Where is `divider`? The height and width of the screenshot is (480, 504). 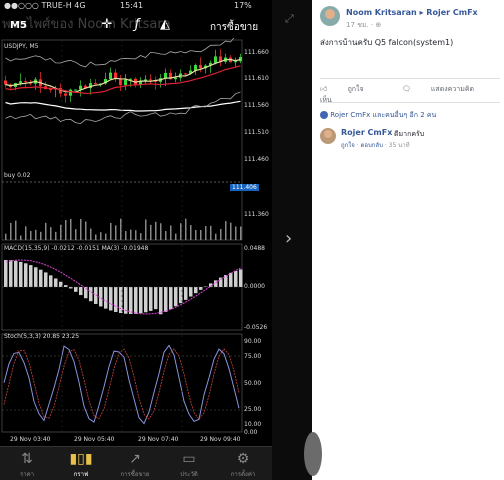 divider is located at coordinates (410, 102).